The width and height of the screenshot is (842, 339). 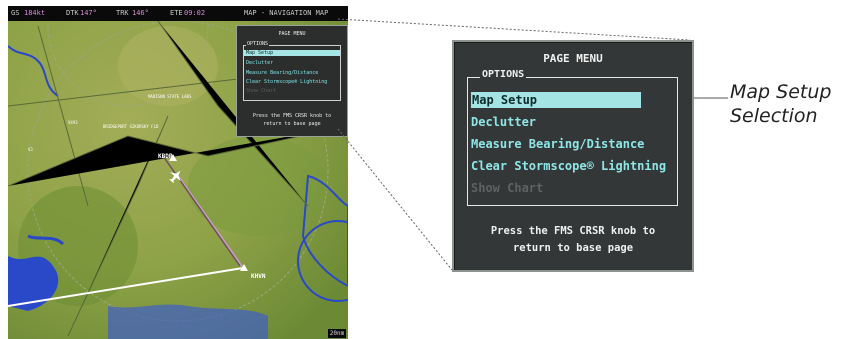 What do you see at coordinates (557, 144) in the screenshot?
I see `menu-item-measure-bearing-distance: Measure Bearing/Distance` at bounding box center [557, 144].